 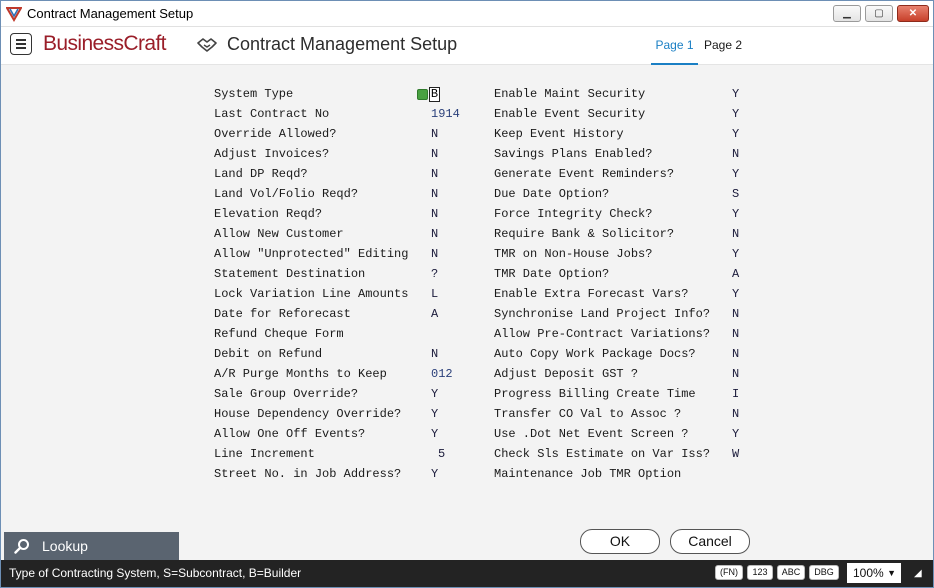 I want to click on tab-page-2: Page 2, so click(x=723, y=51).